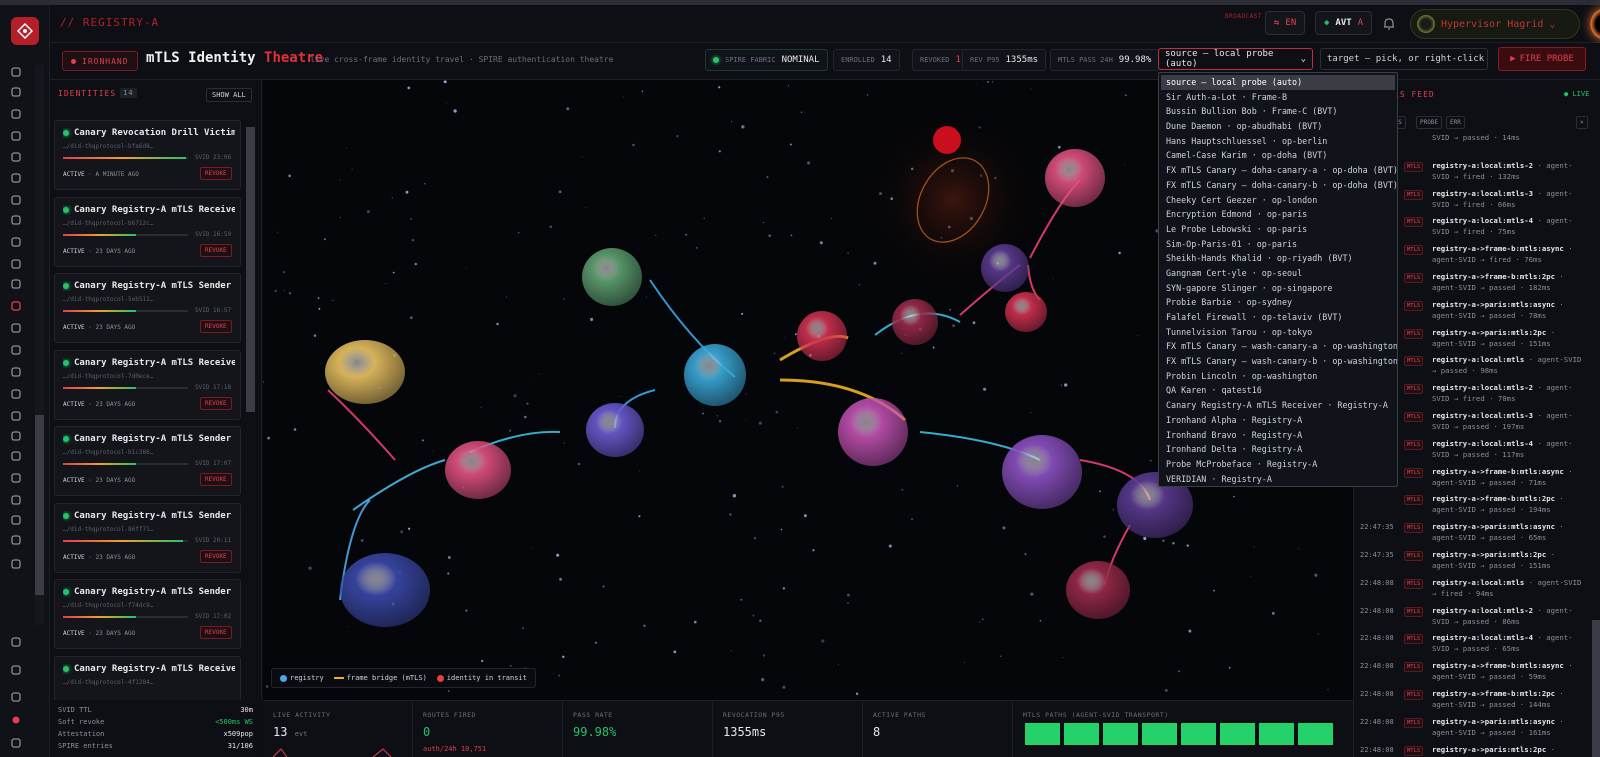 The image size is (1600, 757). I want to click on dropdown-option: SYN-gapore Slinger · op-singapore, so click(1278, 288).